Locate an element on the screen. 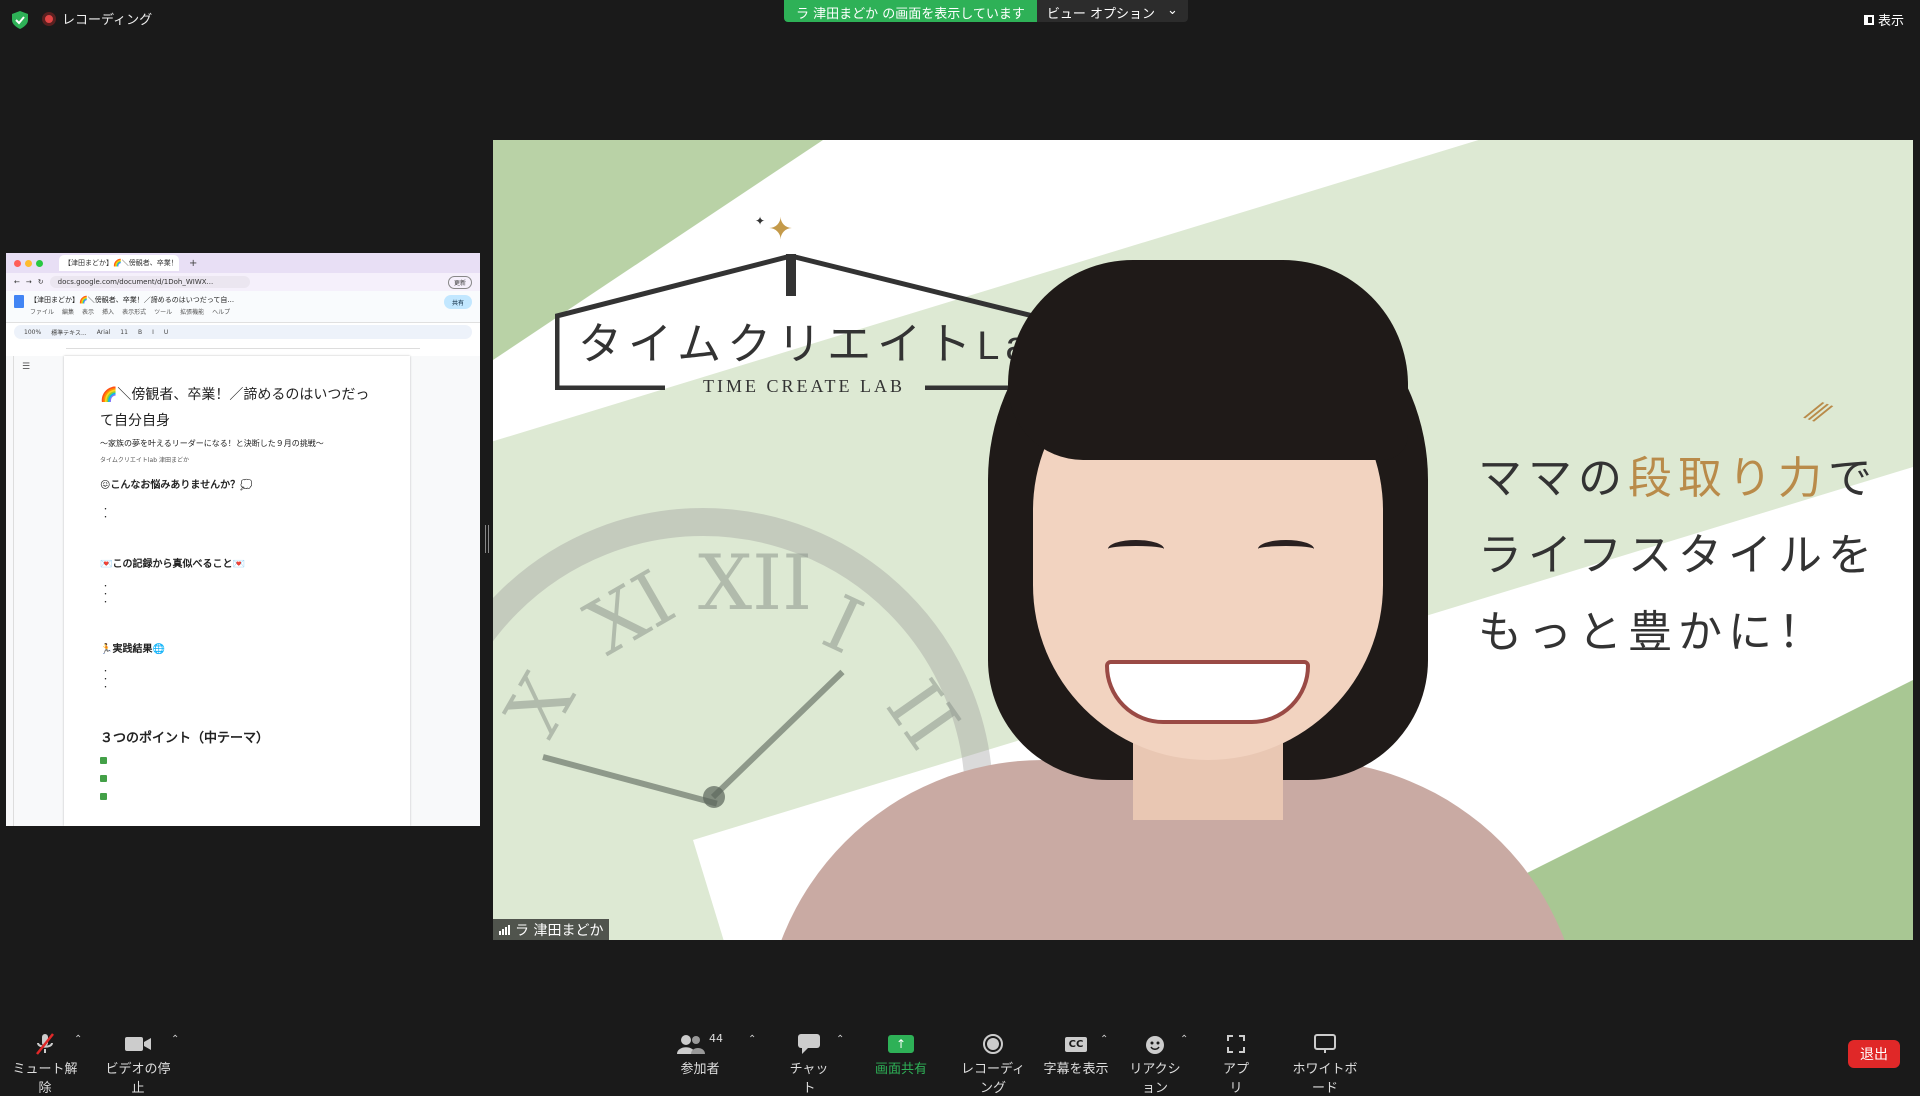  participants-caret-icon: ⌃ is located at coordinates (752, 1039).